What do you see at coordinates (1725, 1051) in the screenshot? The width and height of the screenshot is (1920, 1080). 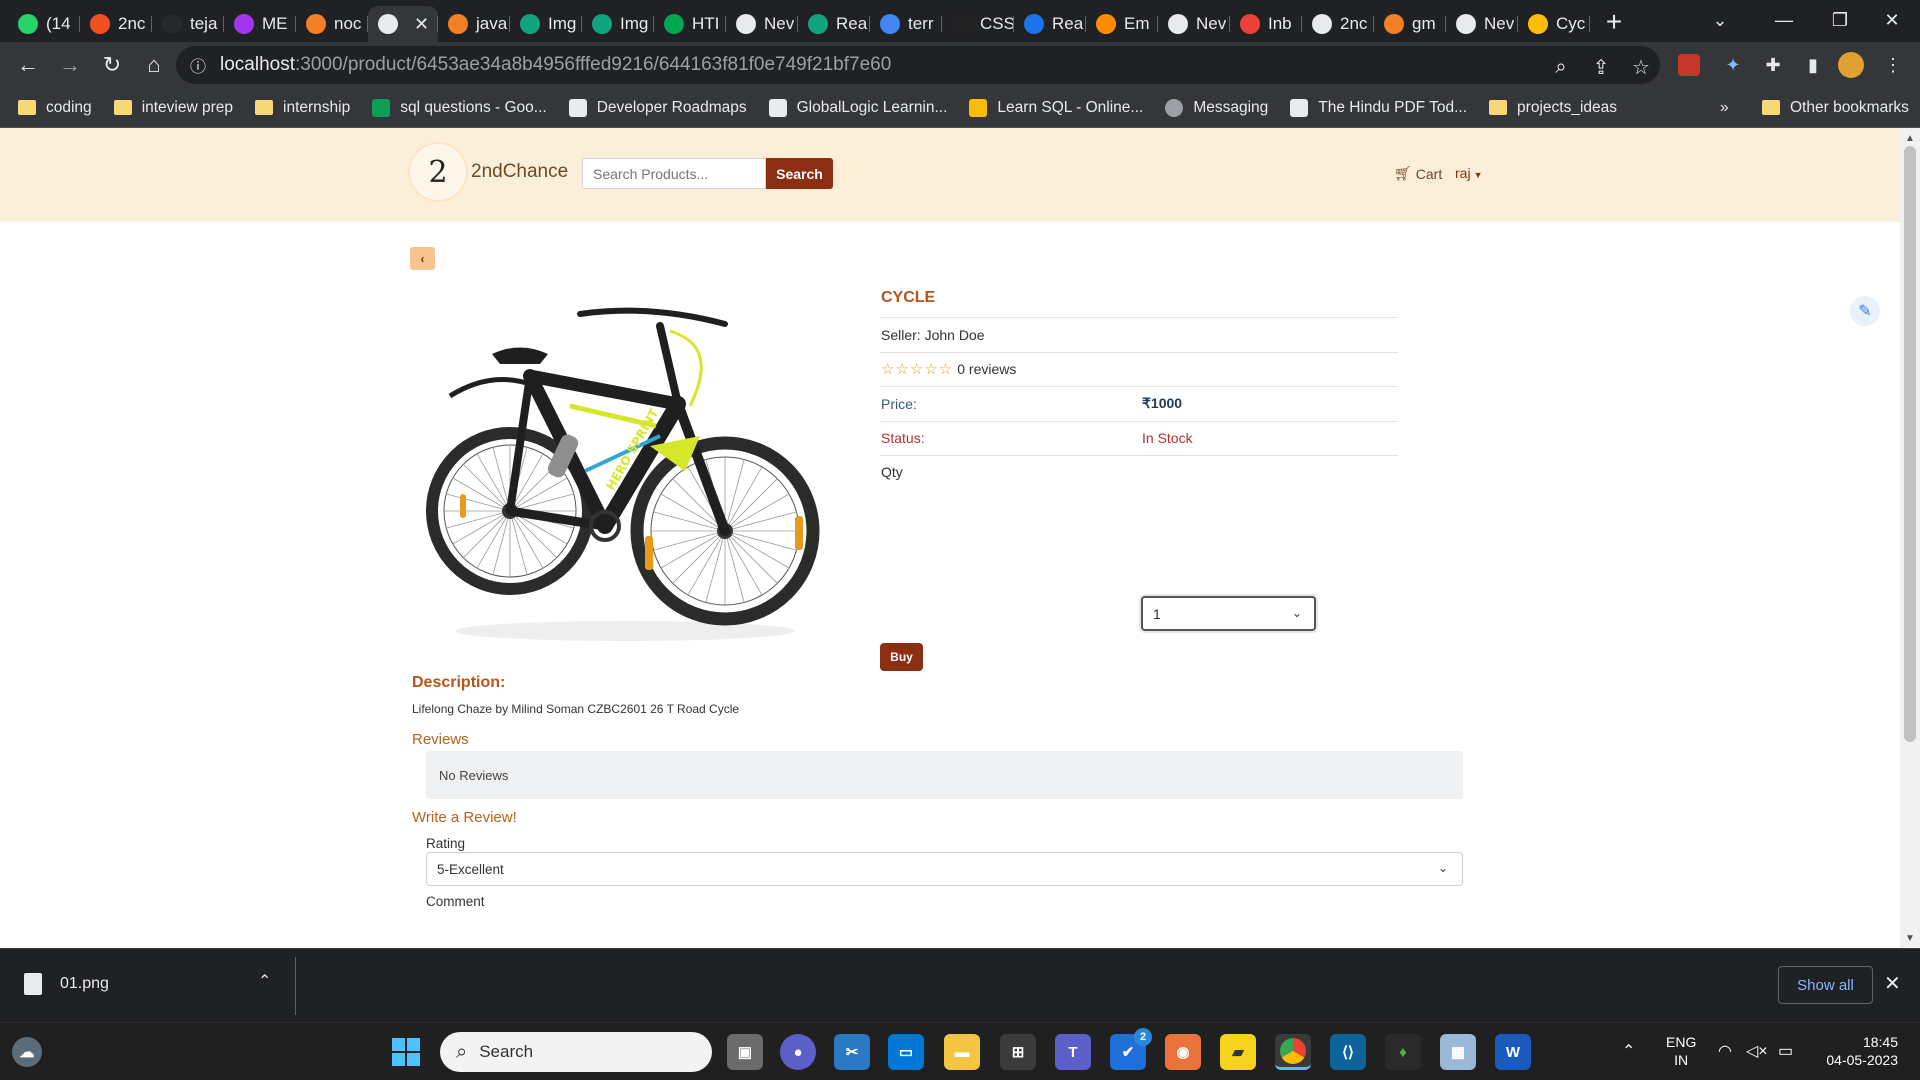 I see `wifi-icon: ◠` at bounding box center [1725, 1051].